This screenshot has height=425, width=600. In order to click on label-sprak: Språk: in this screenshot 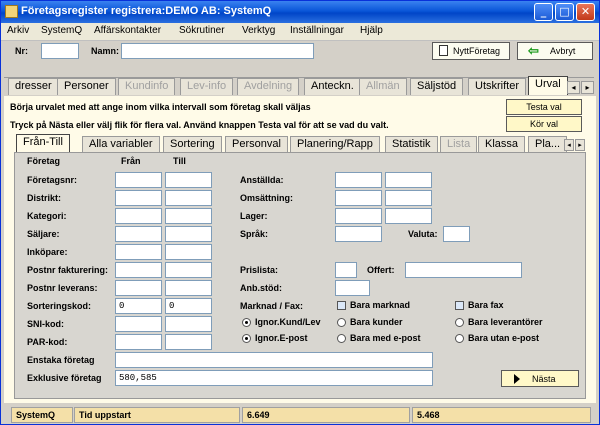, I will do `click(254, 234)`.